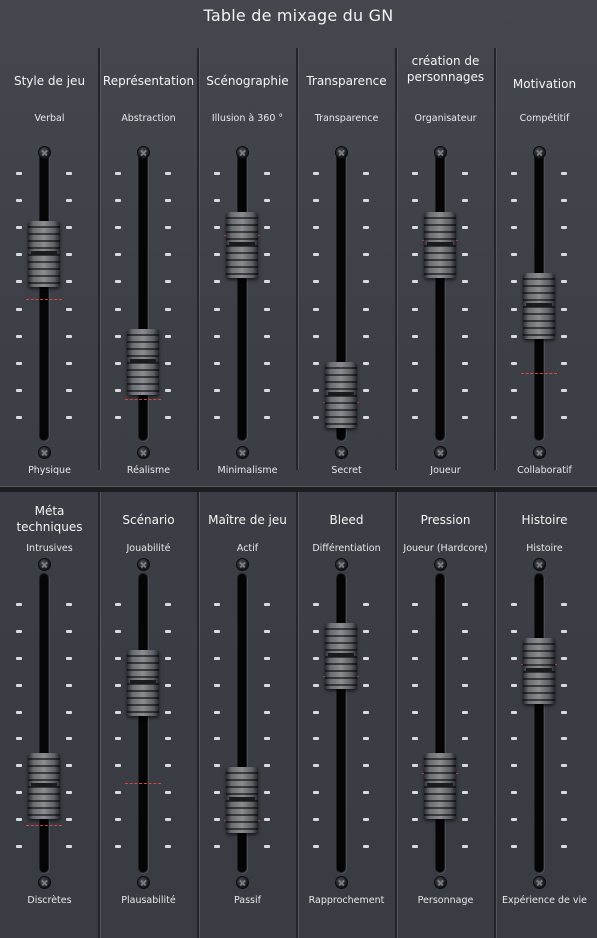  I want to click on channel-title: Pression, so click(445, 520).